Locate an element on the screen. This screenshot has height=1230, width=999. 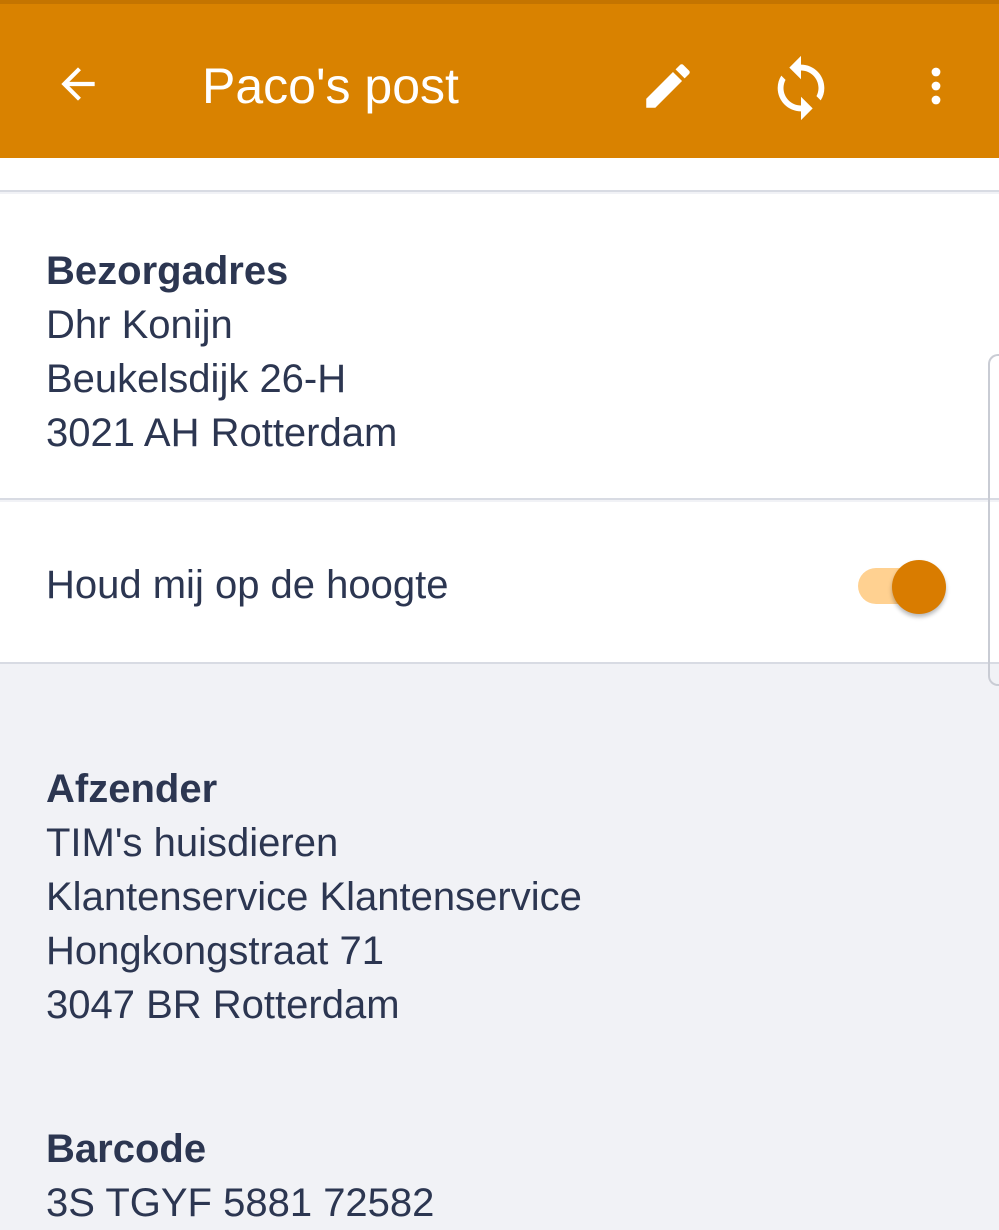
toggle-thumb is located at coordinates (919, 587).